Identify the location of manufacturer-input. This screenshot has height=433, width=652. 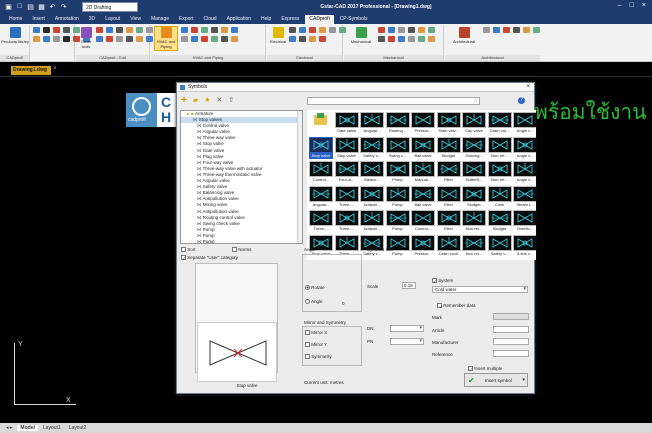
(511, 341).